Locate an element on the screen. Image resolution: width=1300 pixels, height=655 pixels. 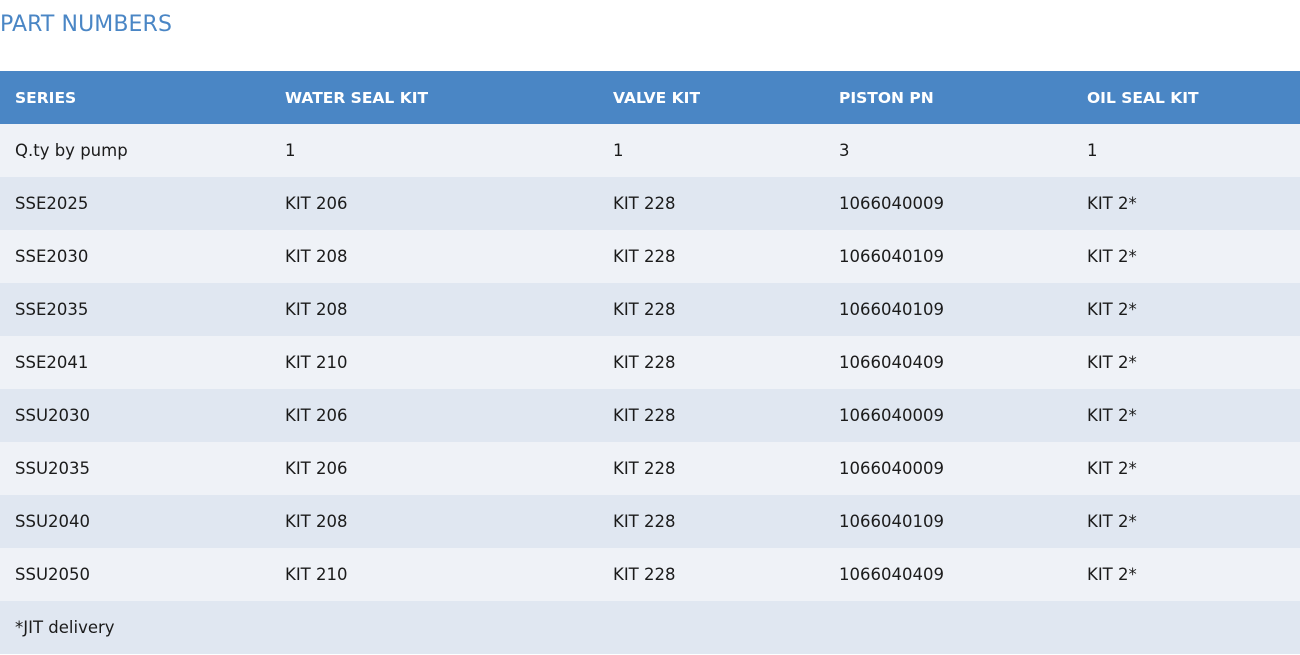
cell-series: SSU2030 is located at coordinates (53, 415).